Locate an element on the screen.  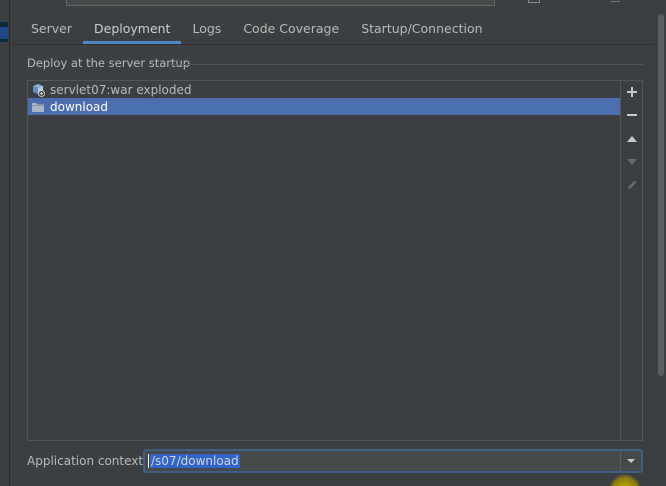
tab-startup-connection: Startup/Connection is located at coordinates (421, 29).